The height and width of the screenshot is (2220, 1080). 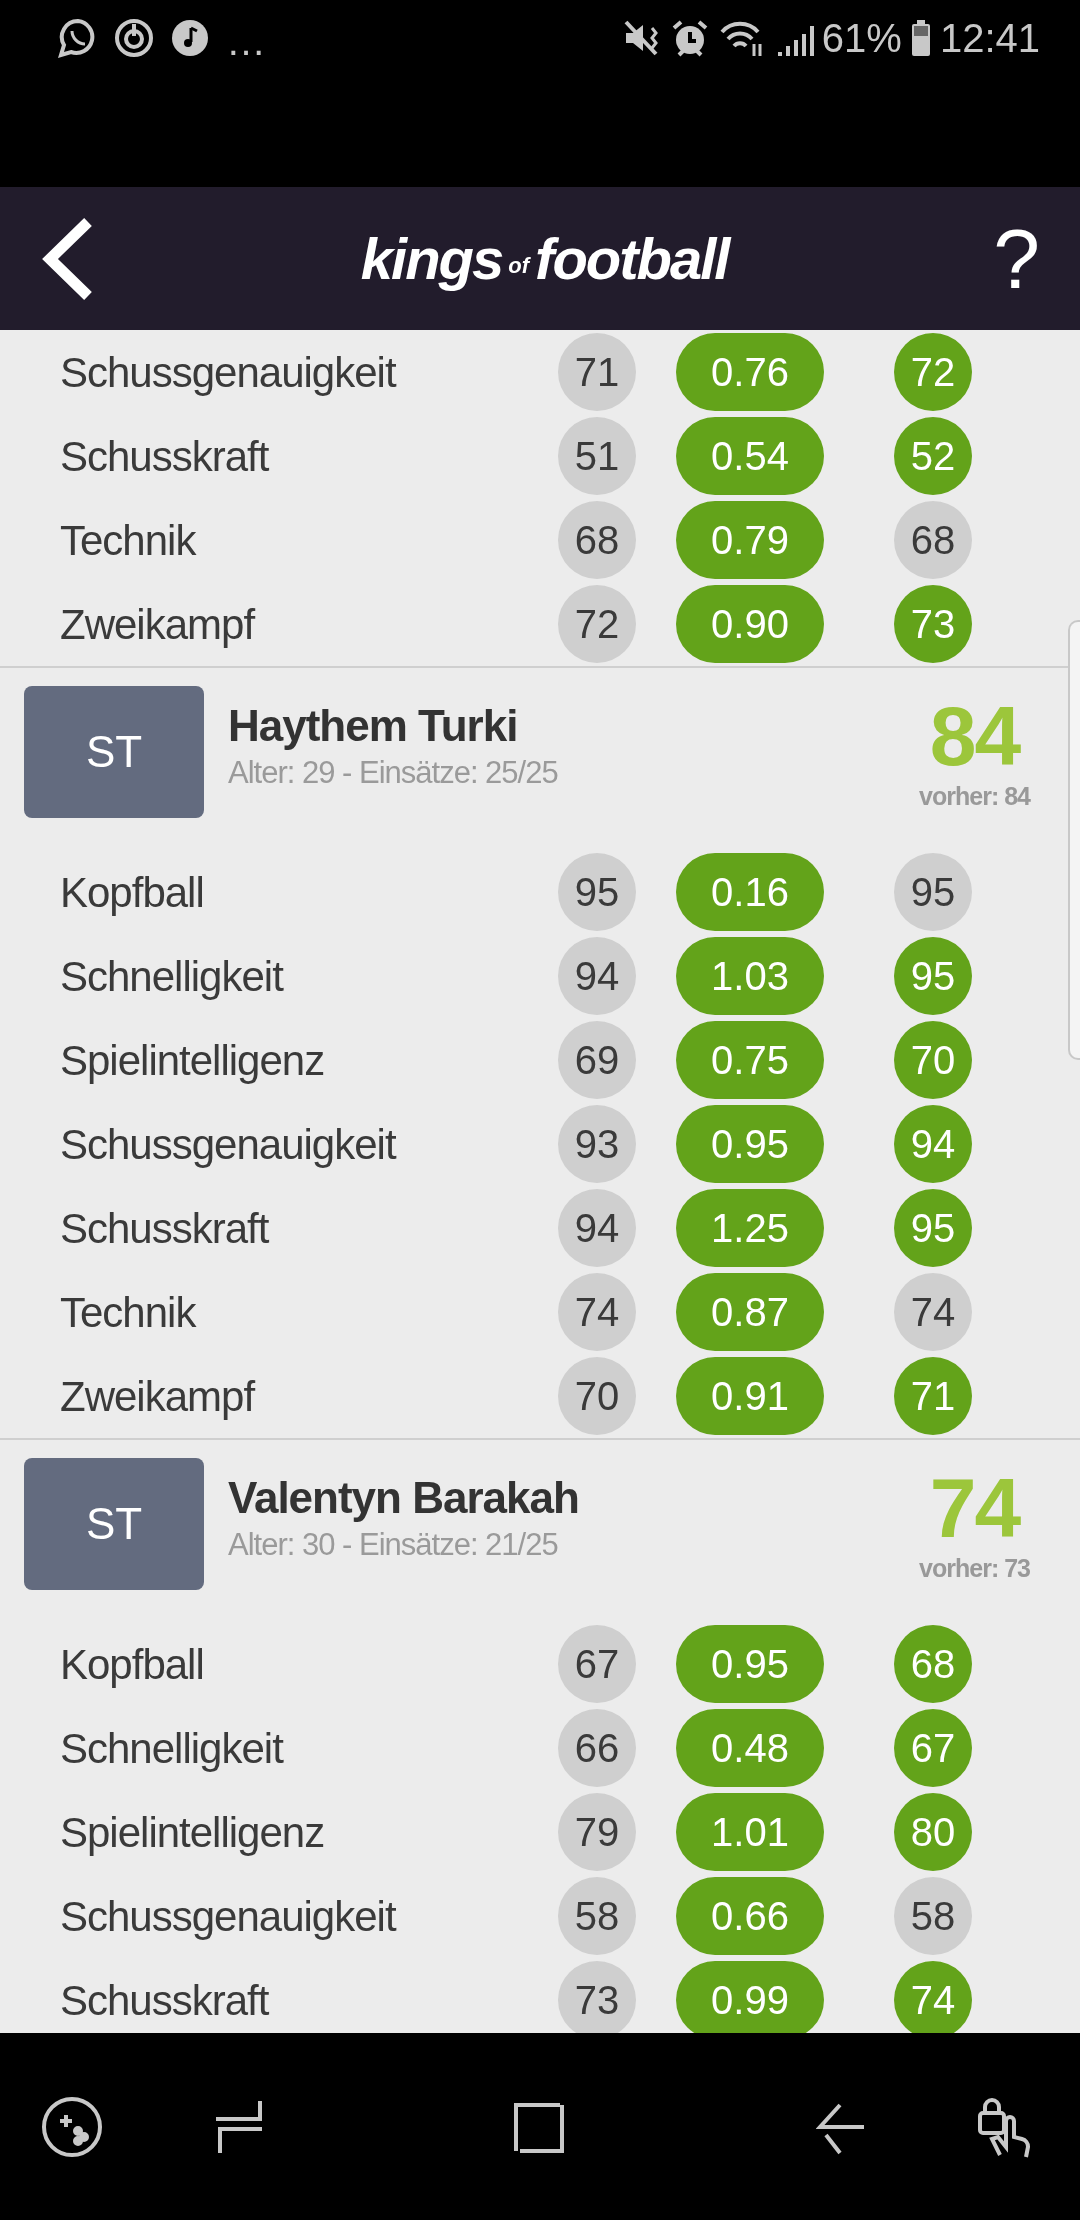 I want to click on change-value: 0.90, so click(x=750, y=624).